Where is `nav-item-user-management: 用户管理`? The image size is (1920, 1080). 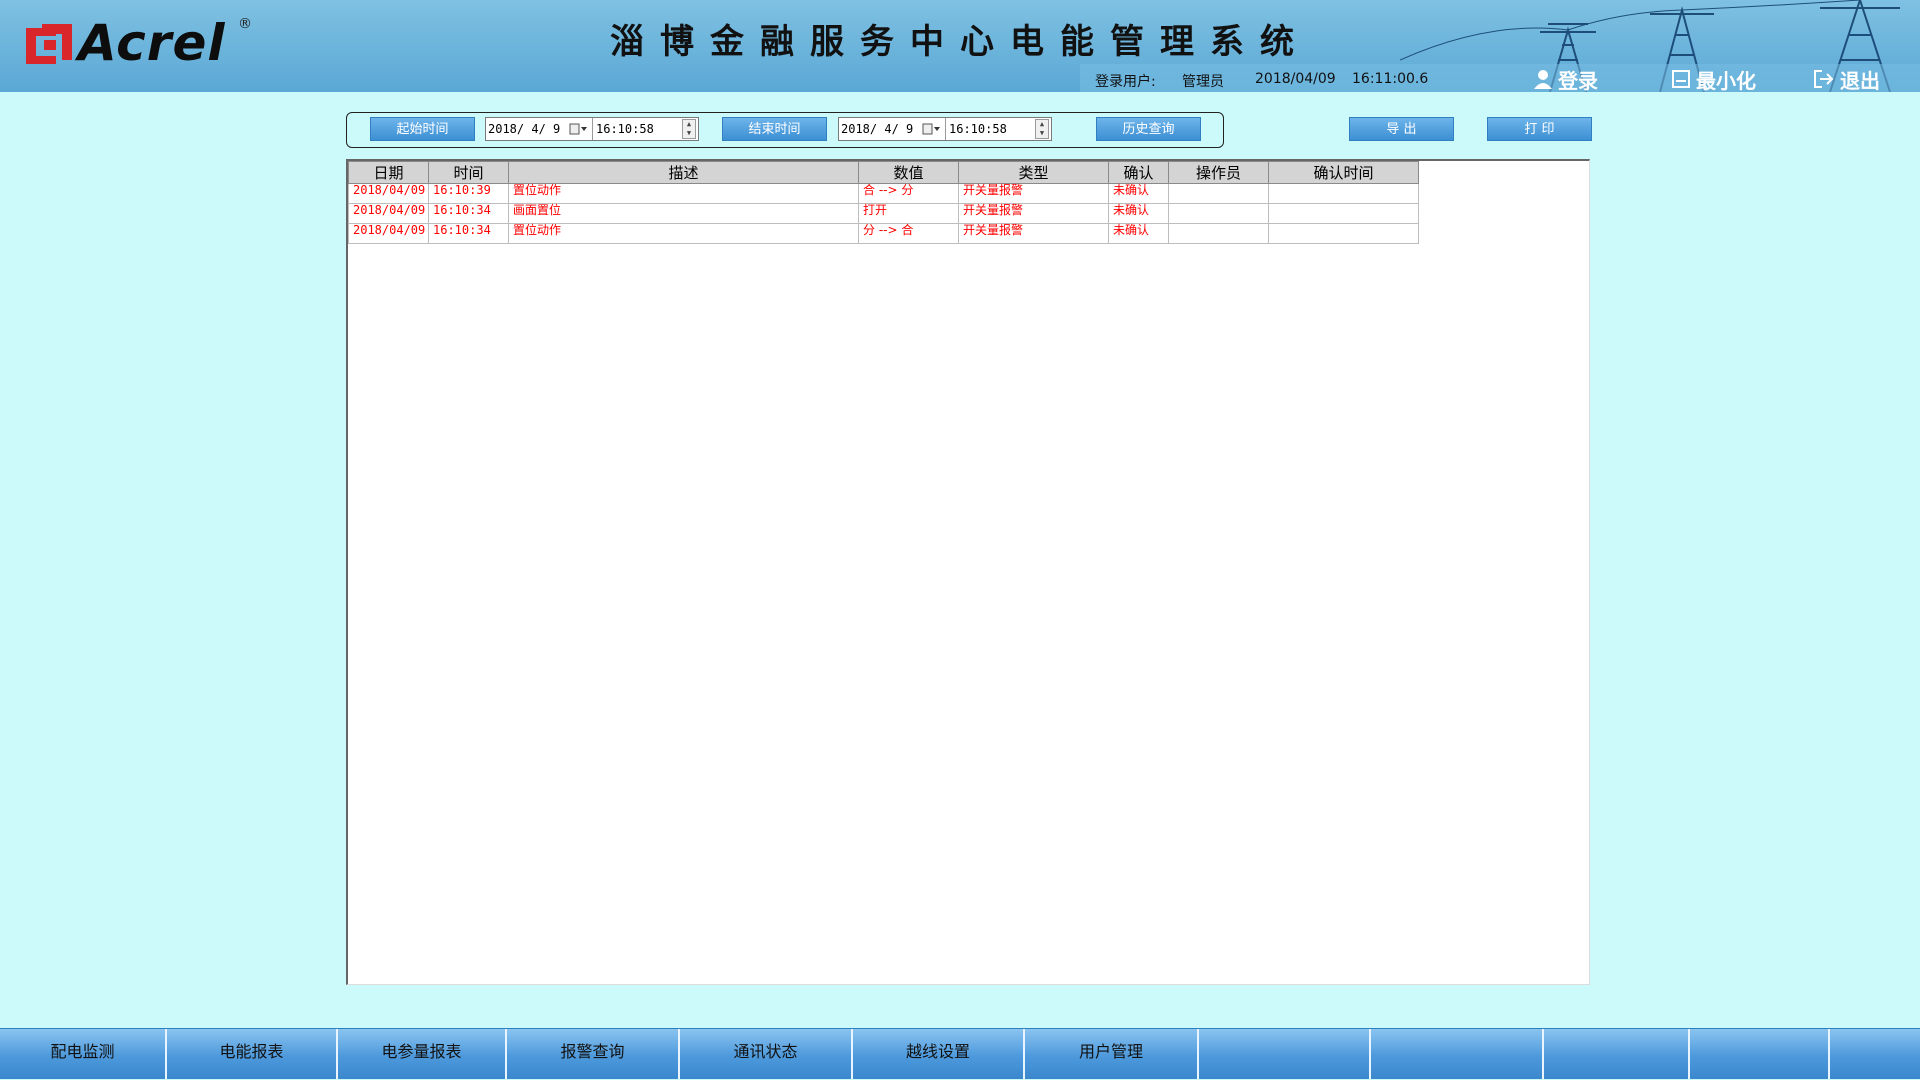
nav-item-user-management: 用户管理 is located at coordinates (1112, 1054).